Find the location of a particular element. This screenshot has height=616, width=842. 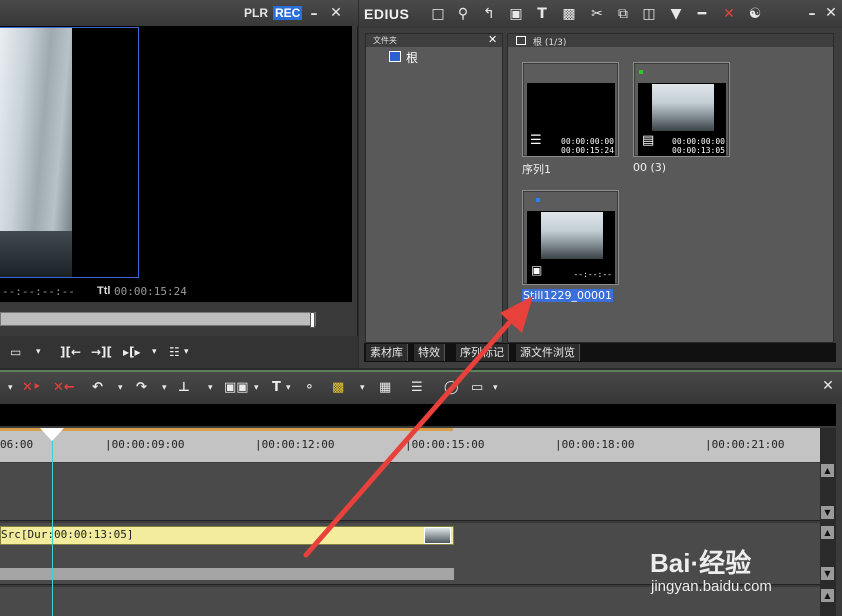

undo-icon: ↶ is located at coordinates (97, 388).